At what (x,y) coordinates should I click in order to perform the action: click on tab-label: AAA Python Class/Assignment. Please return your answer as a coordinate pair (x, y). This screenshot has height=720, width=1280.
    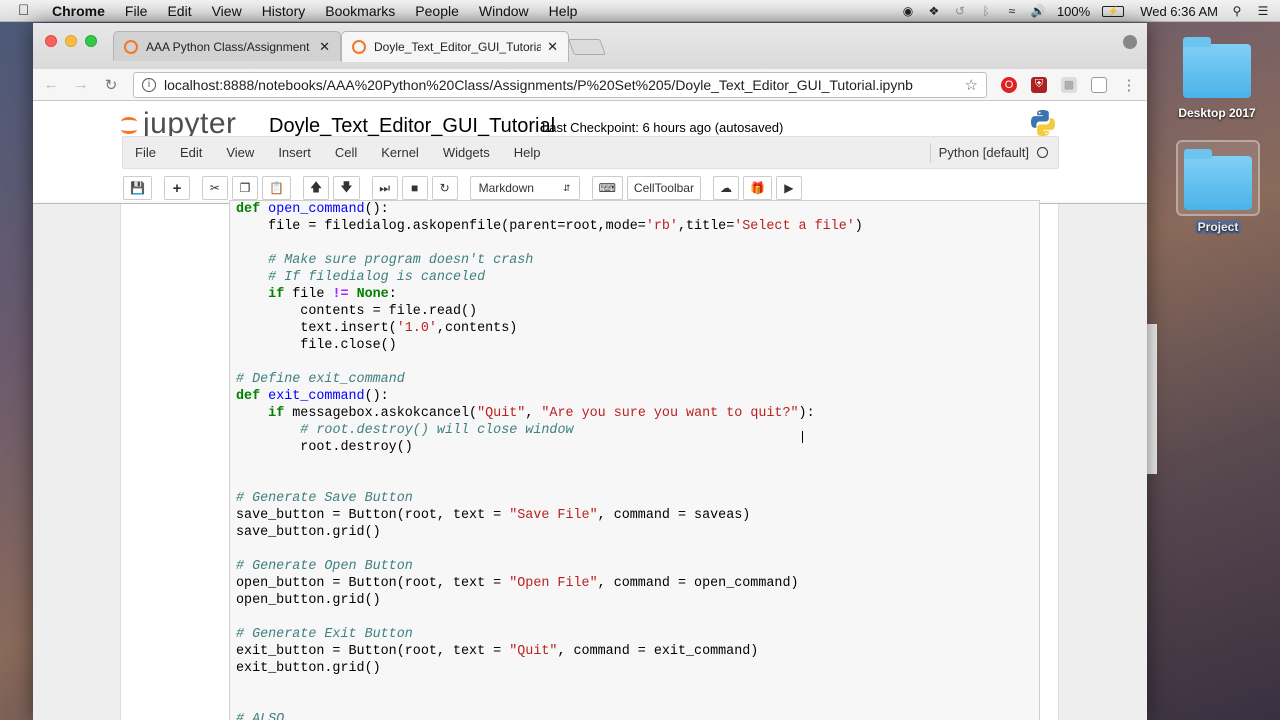
    Looking at the image, I should click on (228, 46).